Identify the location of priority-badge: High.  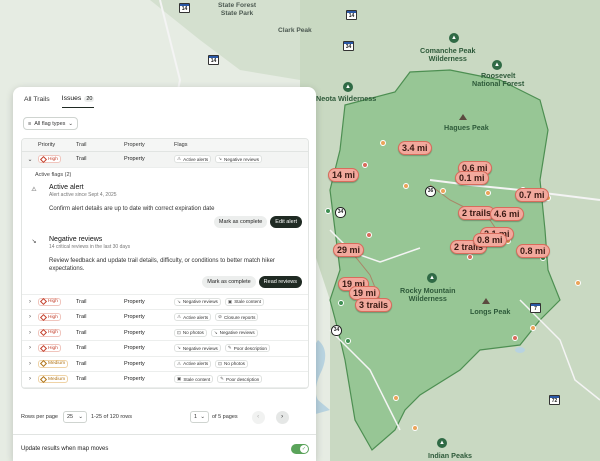
(49, 159).